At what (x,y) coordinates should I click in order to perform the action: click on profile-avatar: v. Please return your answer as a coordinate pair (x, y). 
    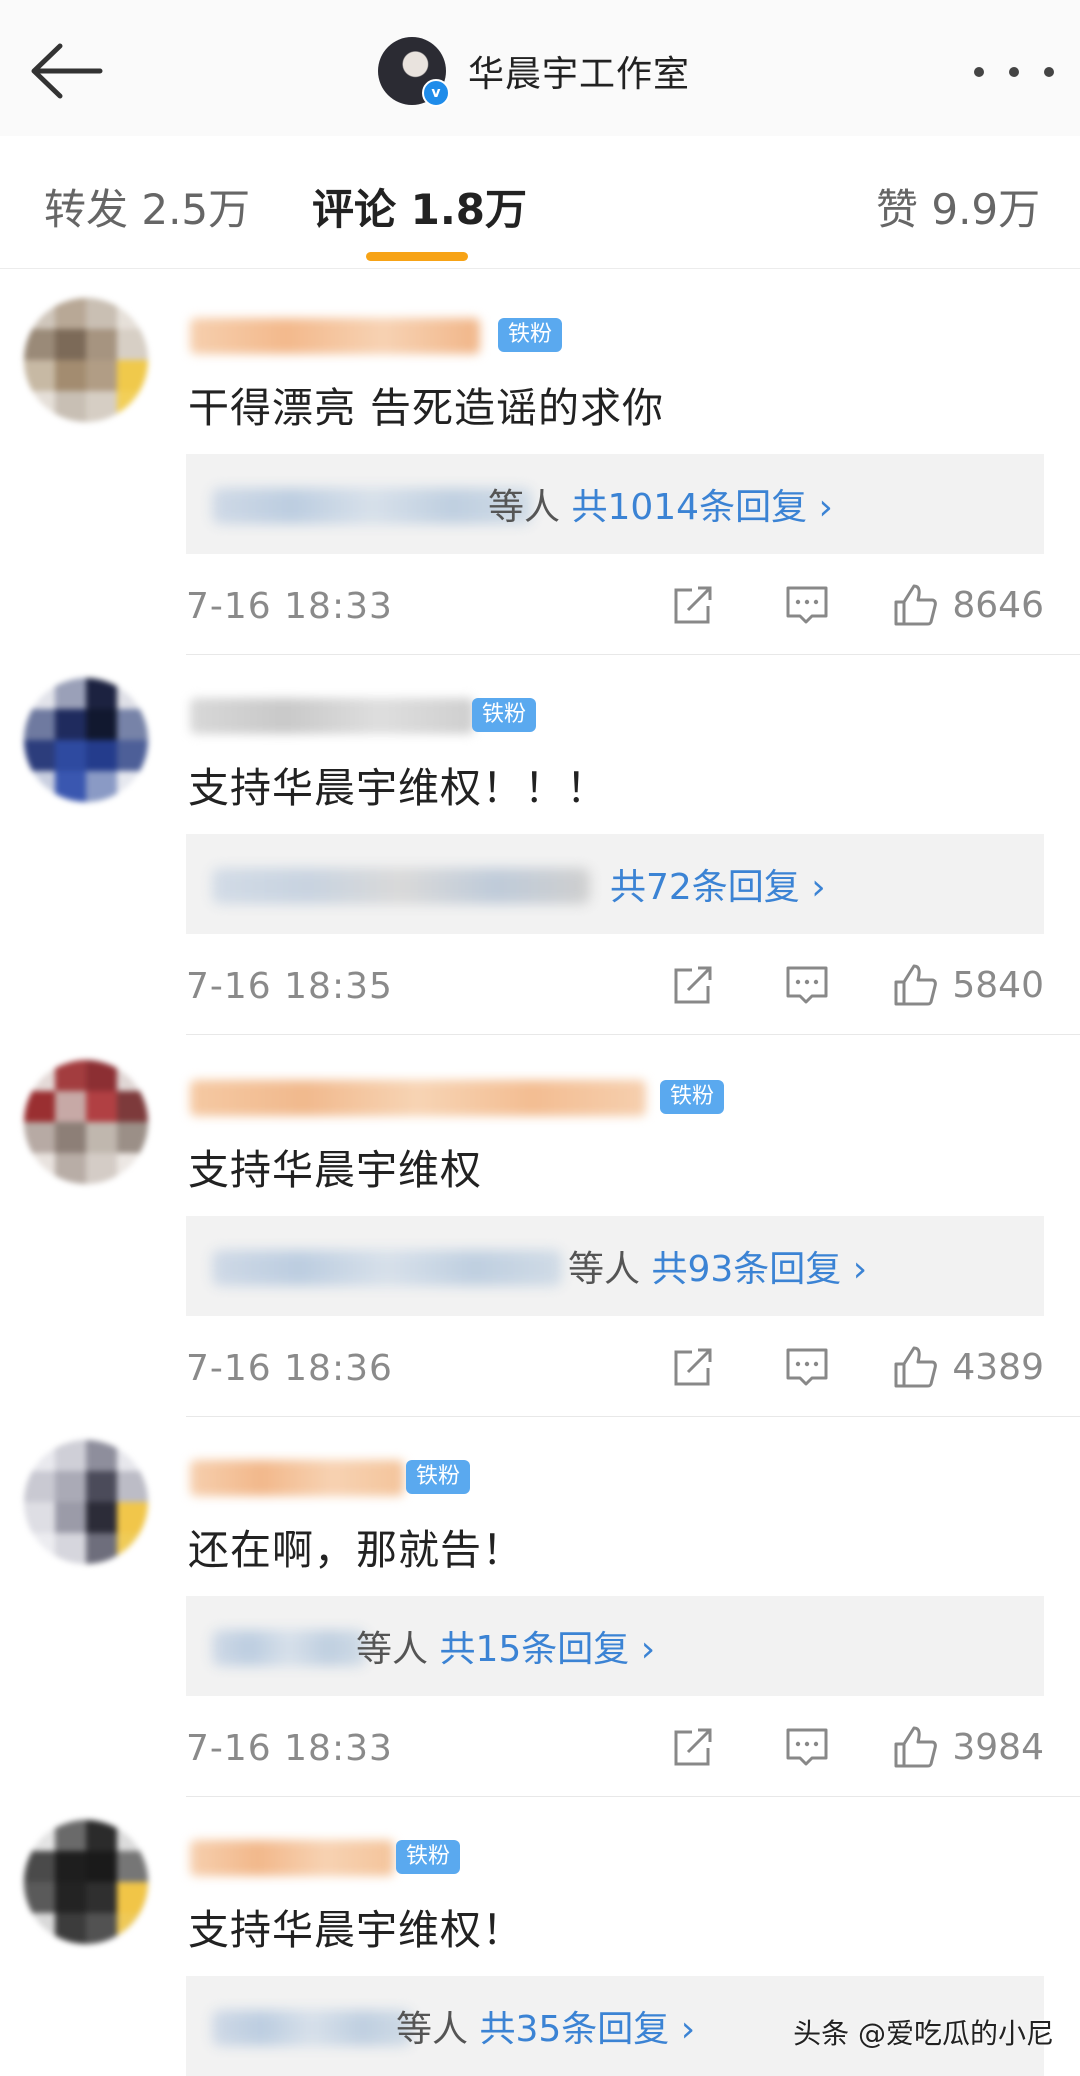
    Looking at the image, I should click on (414, 72).